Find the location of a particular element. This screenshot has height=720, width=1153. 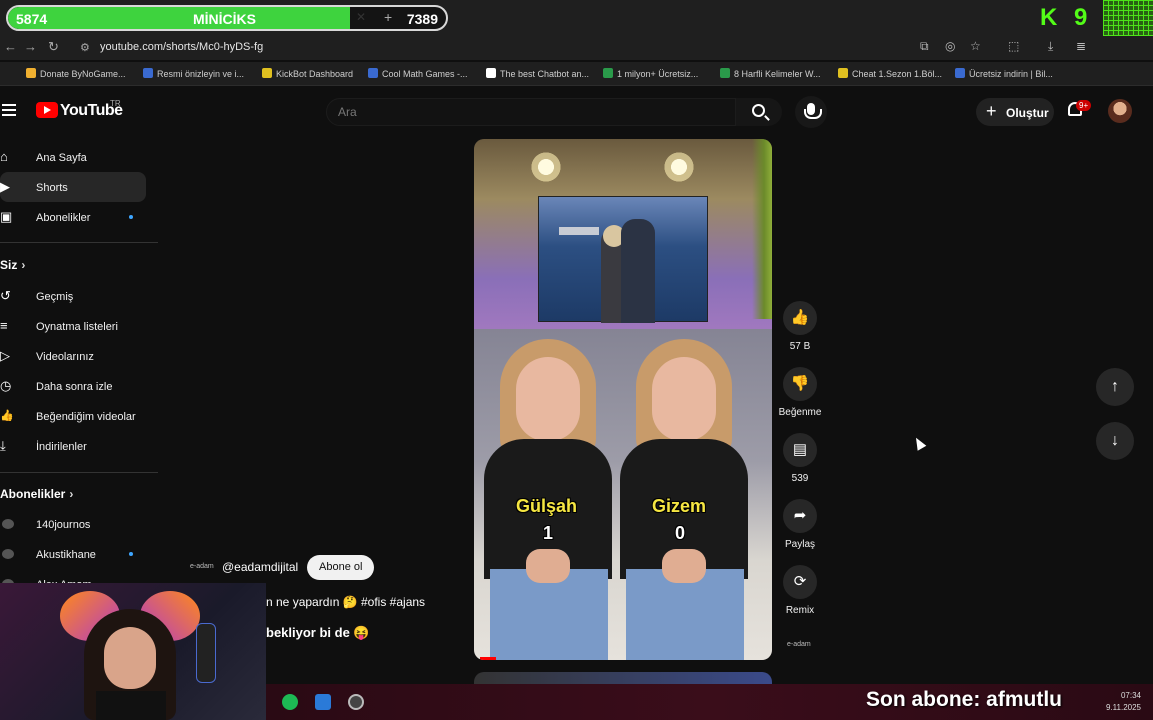

create-button: + Oluştur is located at coordinates (1015, 112).